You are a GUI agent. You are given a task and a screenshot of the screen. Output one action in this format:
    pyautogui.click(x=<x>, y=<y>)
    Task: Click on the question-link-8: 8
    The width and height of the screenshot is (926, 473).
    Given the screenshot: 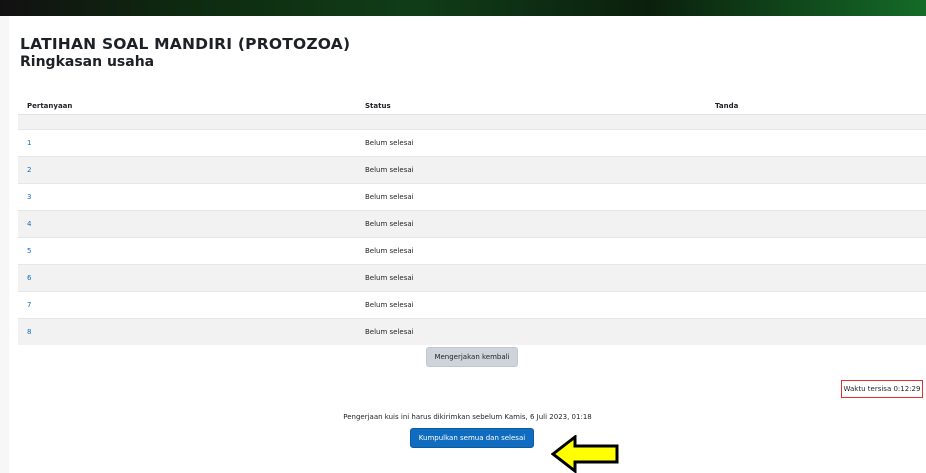 What is the action you would take?
    pyautogui.click(x=29, y=332)
    